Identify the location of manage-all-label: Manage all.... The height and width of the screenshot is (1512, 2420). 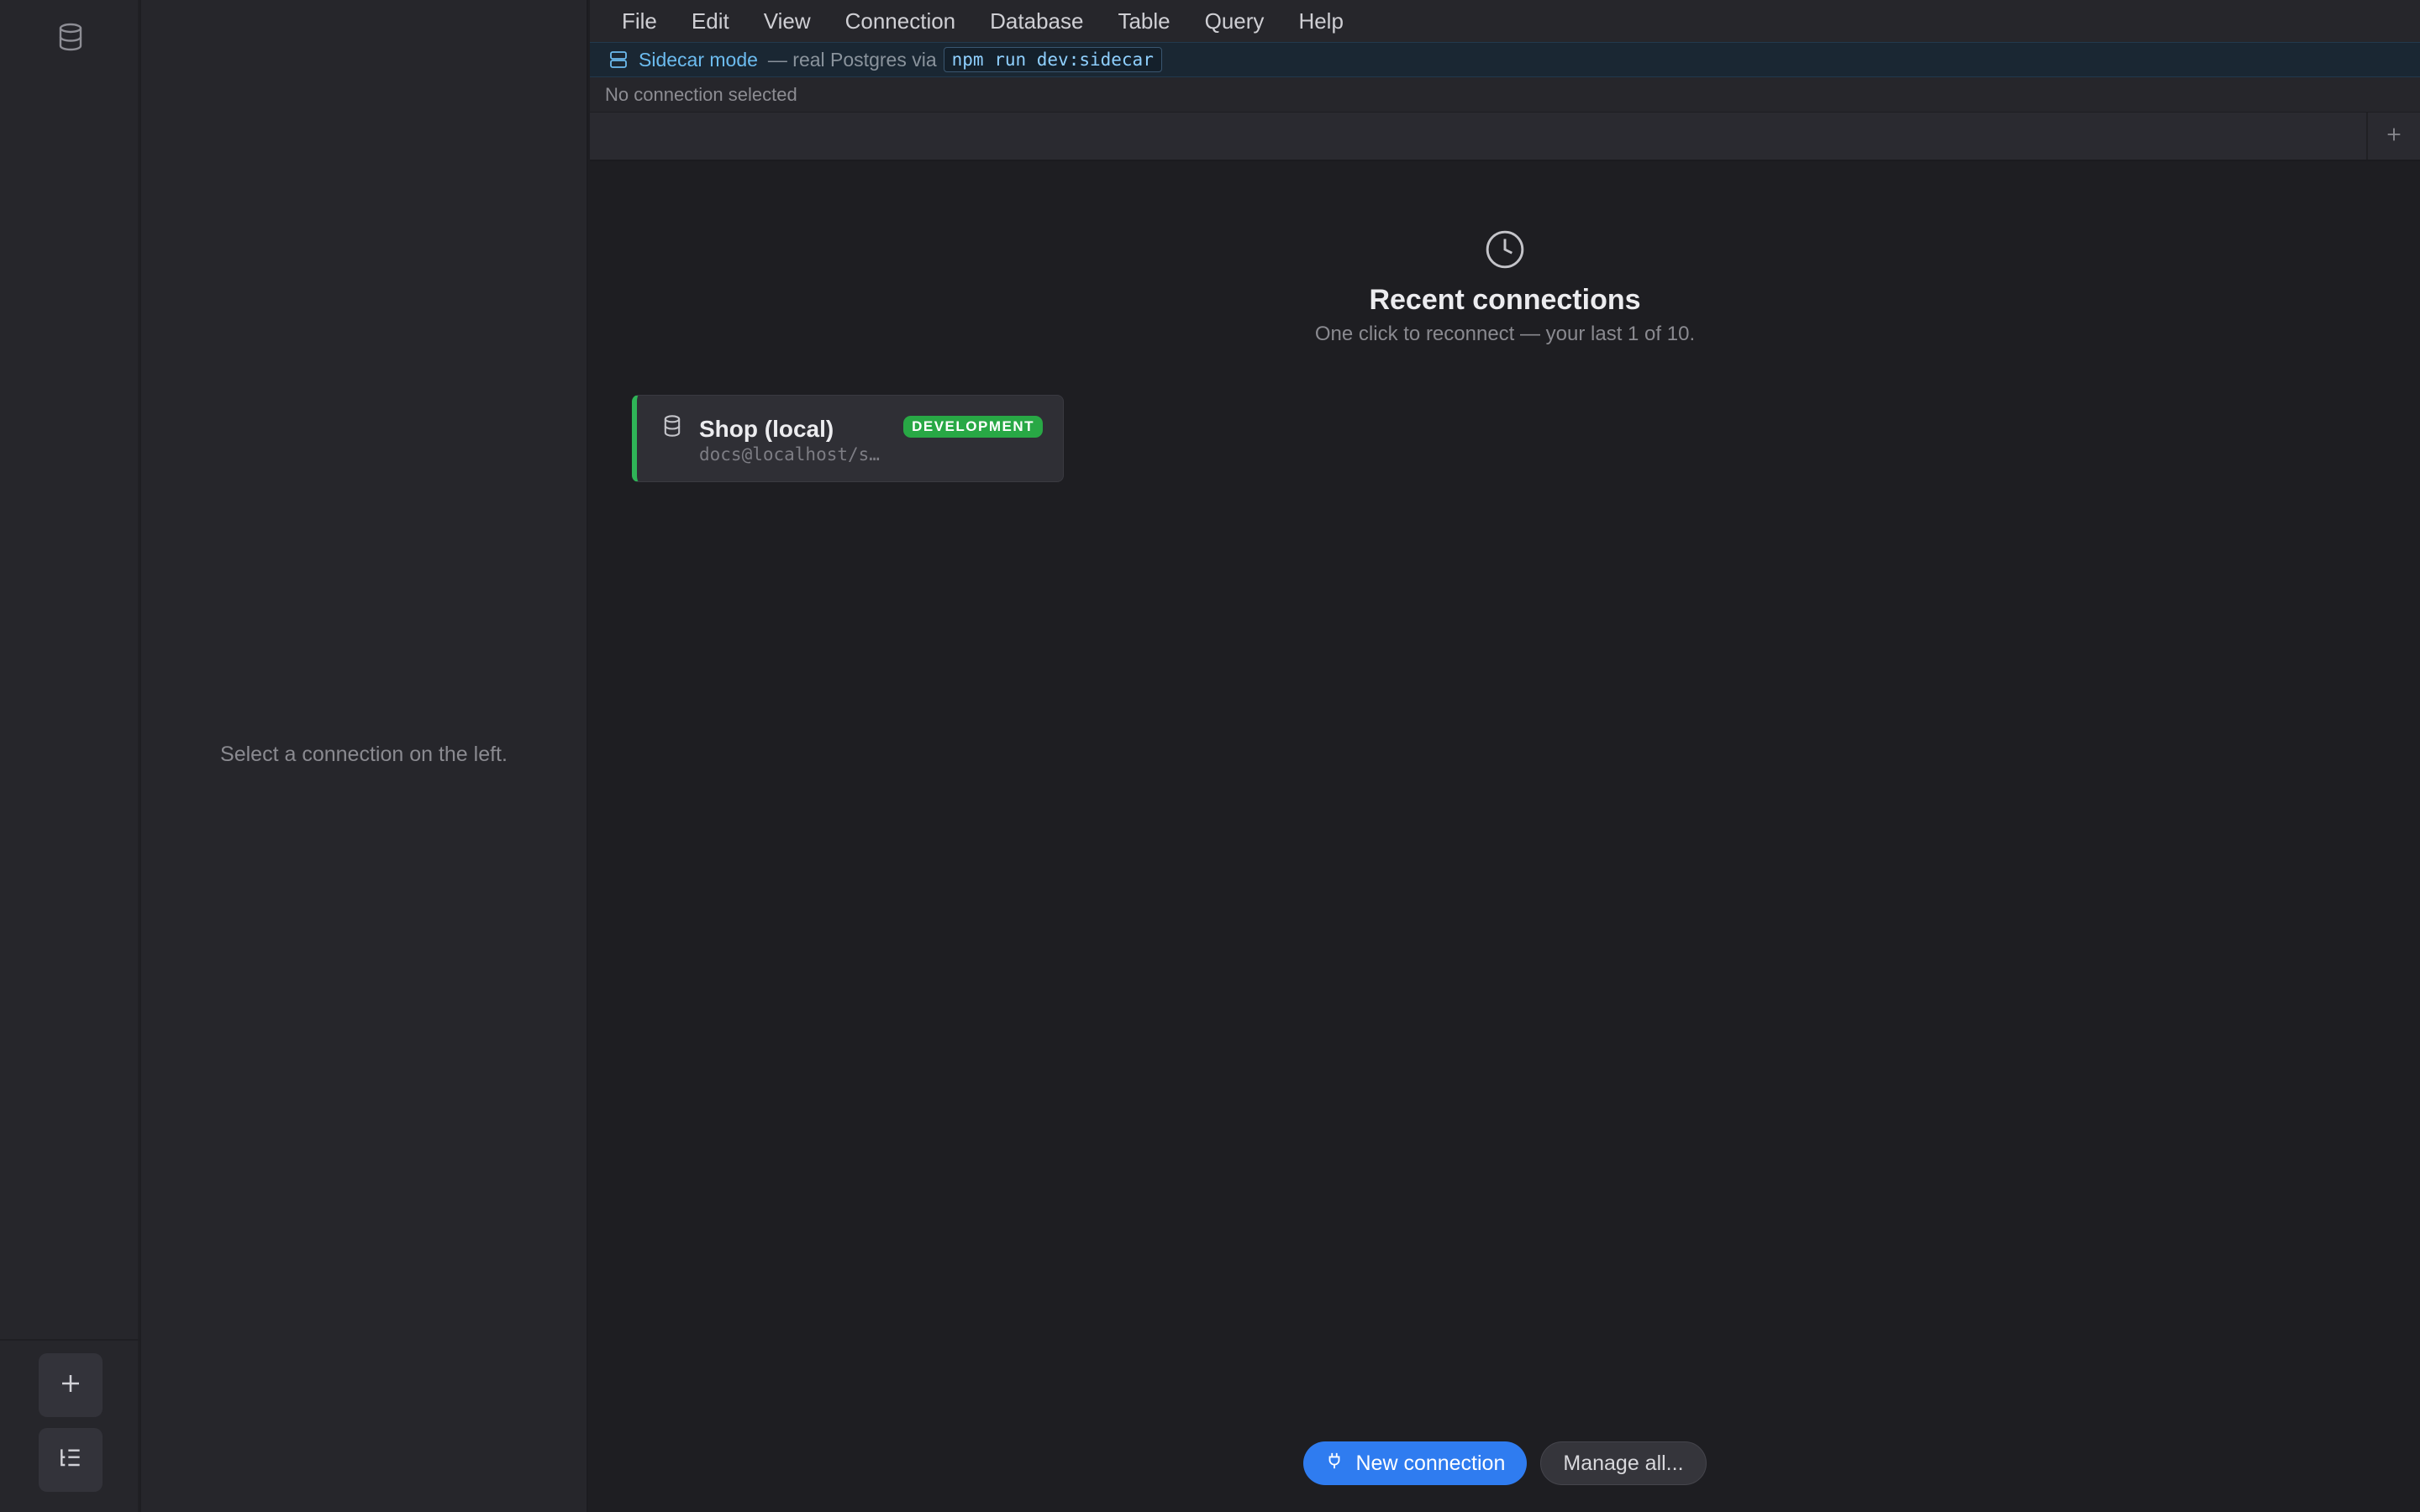
(1623, 1463).